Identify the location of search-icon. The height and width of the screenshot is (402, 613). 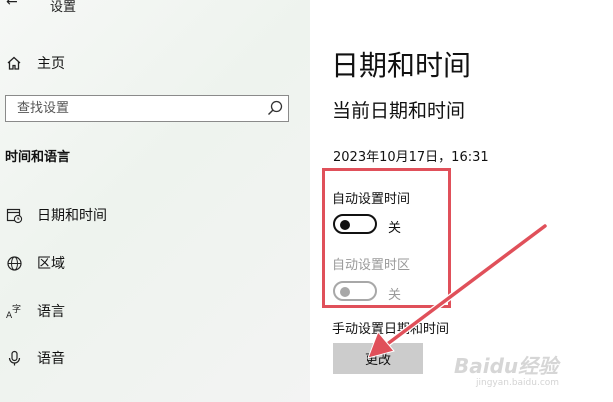
(275, 108).